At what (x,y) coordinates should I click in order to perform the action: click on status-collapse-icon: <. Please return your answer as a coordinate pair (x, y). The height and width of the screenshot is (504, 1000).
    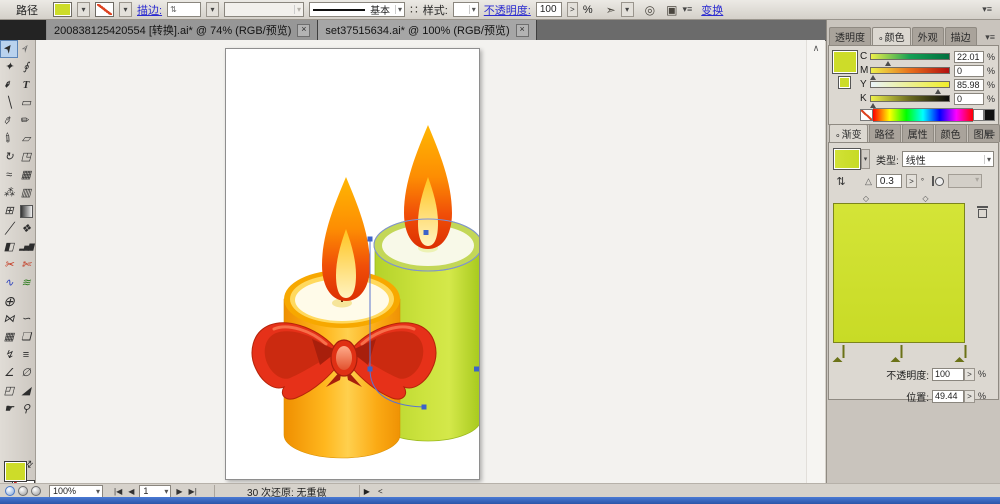
    Looking at the image, I should click on (380, 491).